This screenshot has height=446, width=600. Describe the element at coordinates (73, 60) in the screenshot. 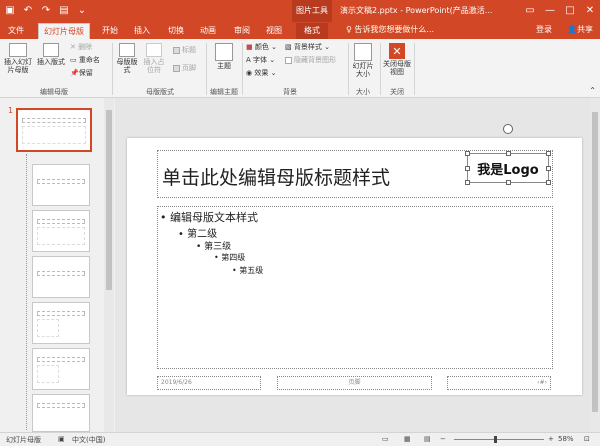

I see `rename-icon: ▭` at that location.